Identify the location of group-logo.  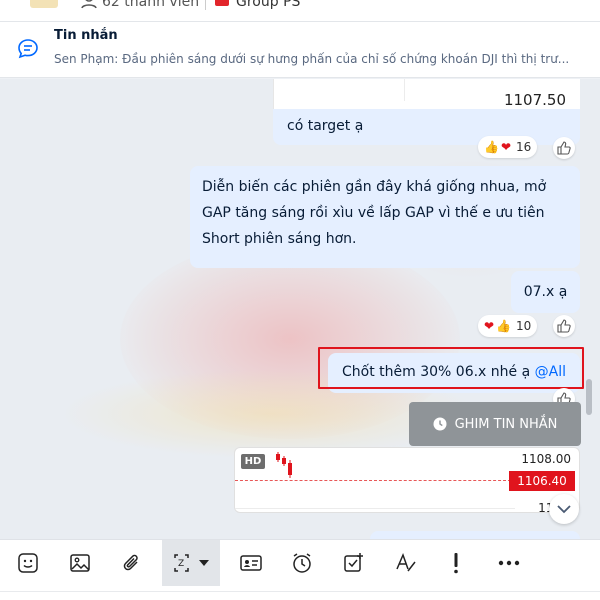
(44, 4).